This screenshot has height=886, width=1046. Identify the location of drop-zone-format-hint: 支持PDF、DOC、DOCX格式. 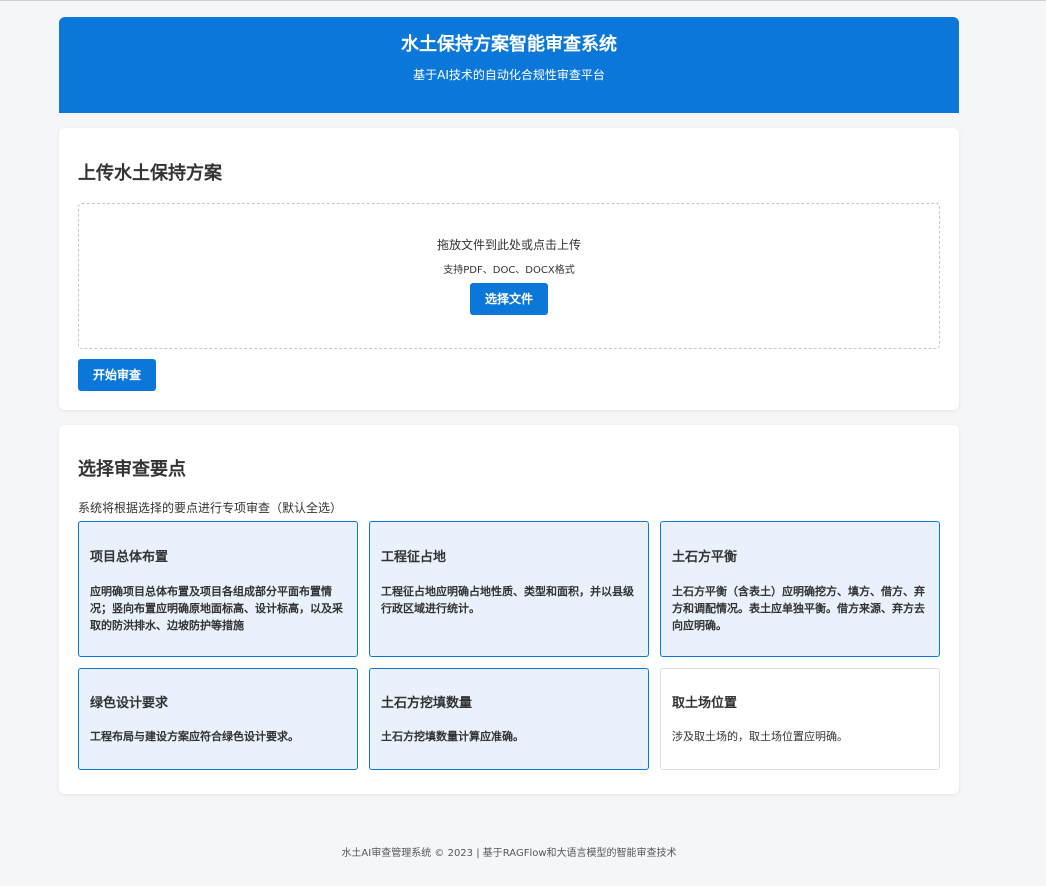
(509, 270).